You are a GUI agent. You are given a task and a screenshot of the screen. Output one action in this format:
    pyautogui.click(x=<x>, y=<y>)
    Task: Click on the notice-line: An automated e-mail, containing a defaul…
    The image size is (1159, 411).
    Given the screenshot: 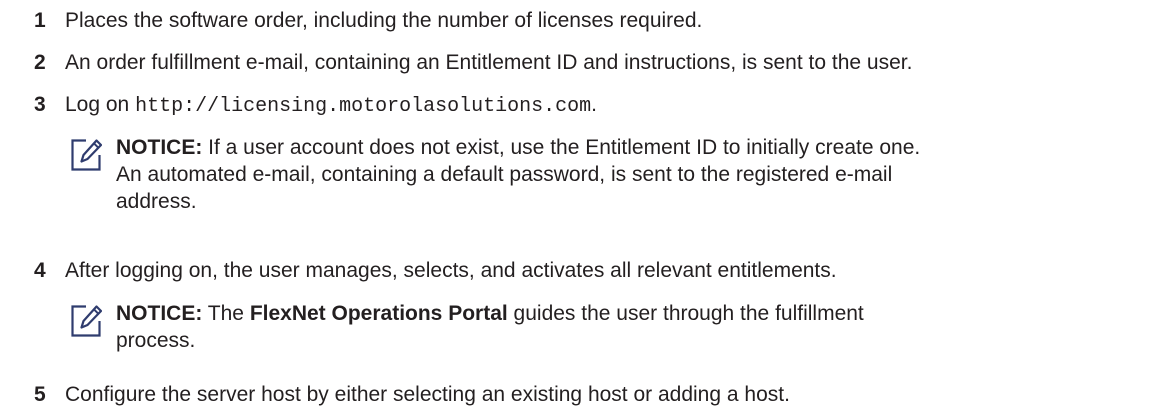 What is the action you would take?
    pyautogui.click(x=504, y=174)
    